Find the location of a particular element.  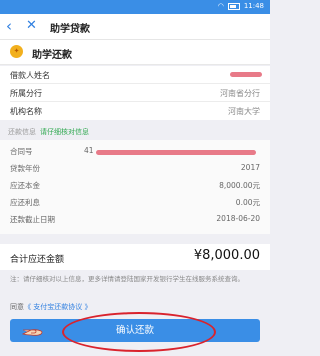

contract-number: 41 is located at coordinates (89, 150).